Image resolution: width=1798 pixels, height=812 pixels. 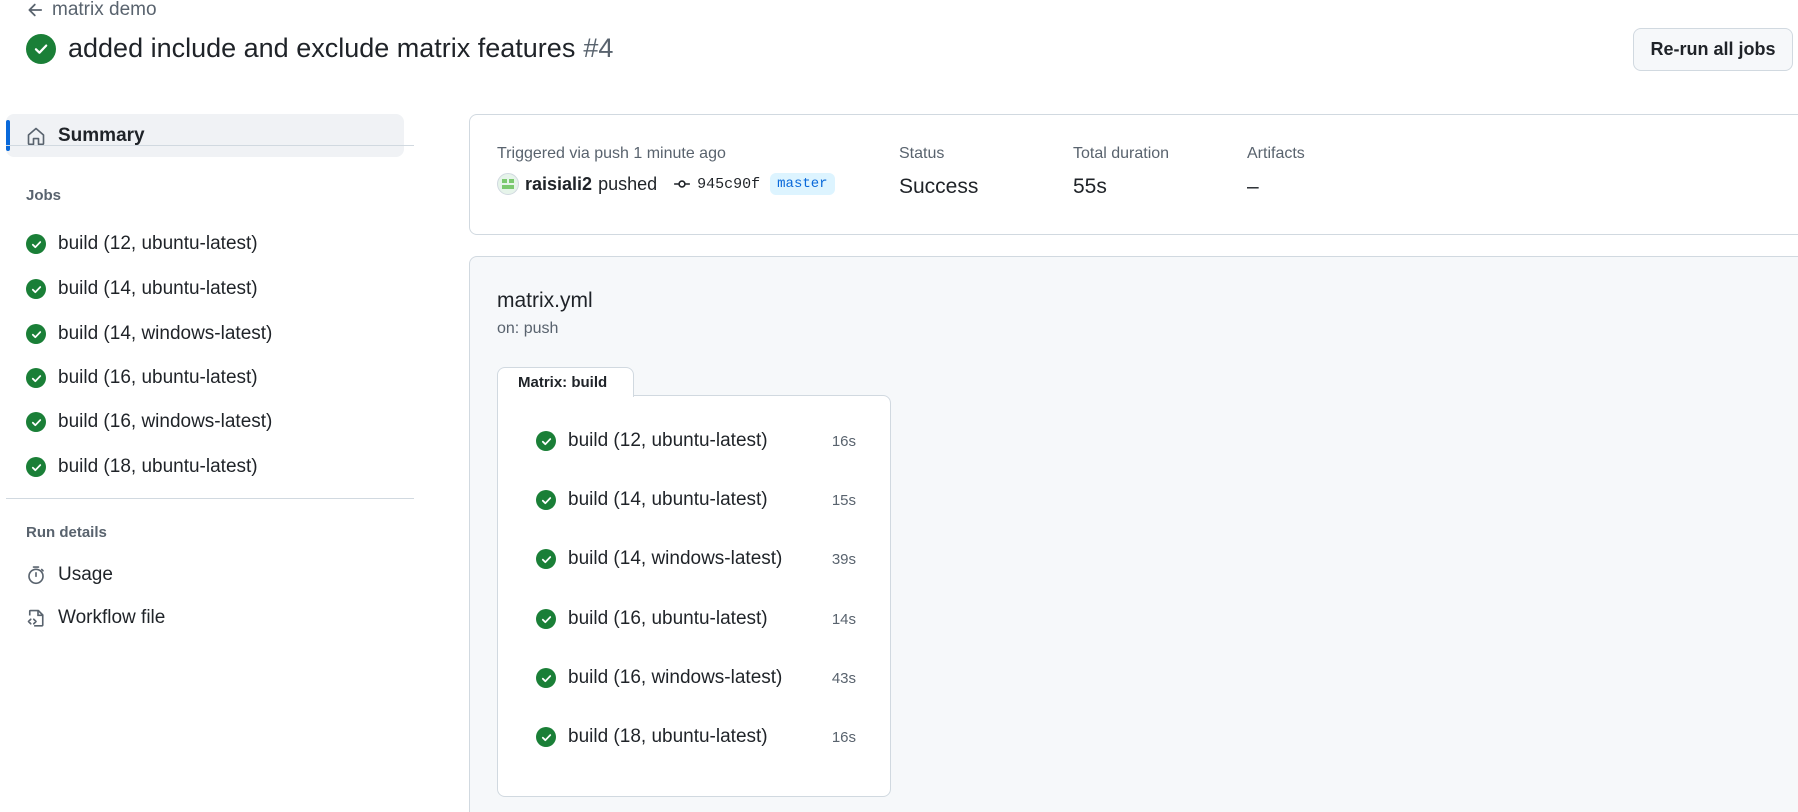 What do you see at coordinates (165, 421) in the screenshot?
I see `sidebar-job-label: build (16, windows-latest)` at bounding box center [165, 421].